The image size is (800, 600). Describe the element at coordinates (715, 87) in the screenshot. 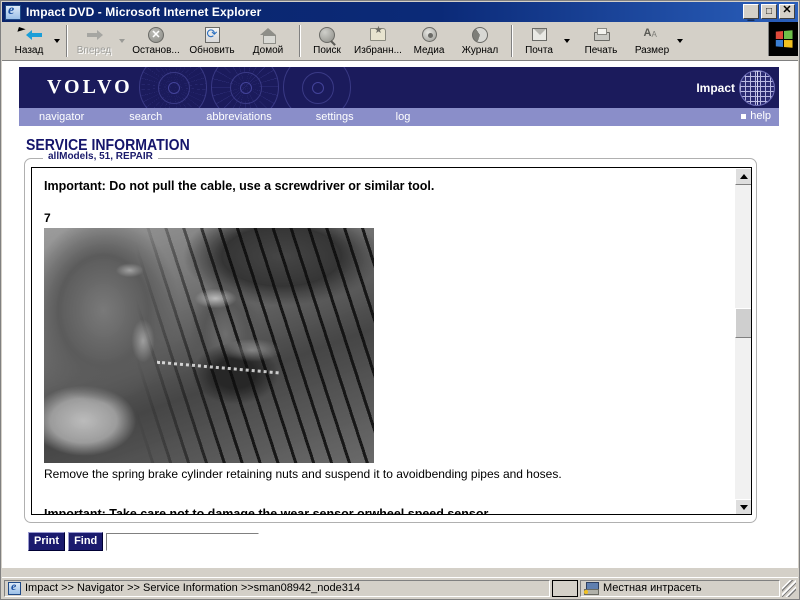

I see `impact-label: Impact` at that location.